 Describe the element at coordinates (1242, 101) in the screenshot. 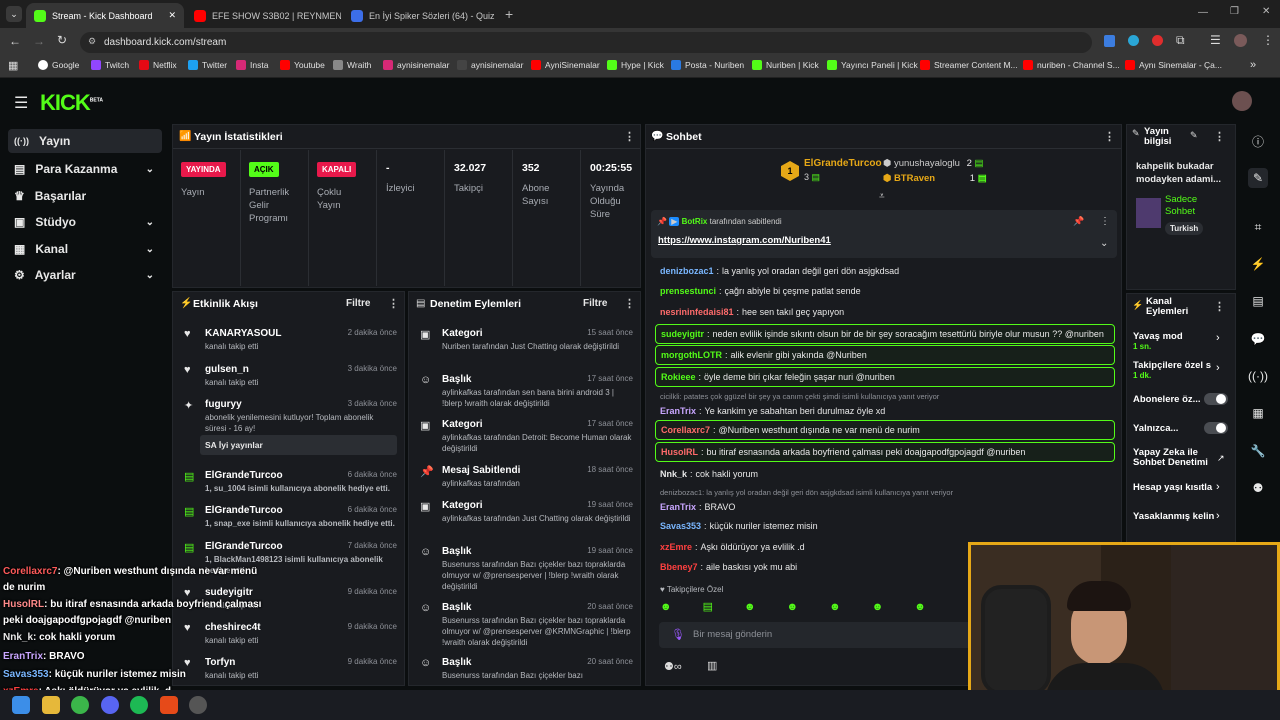

I see `user-avatar` at that location.